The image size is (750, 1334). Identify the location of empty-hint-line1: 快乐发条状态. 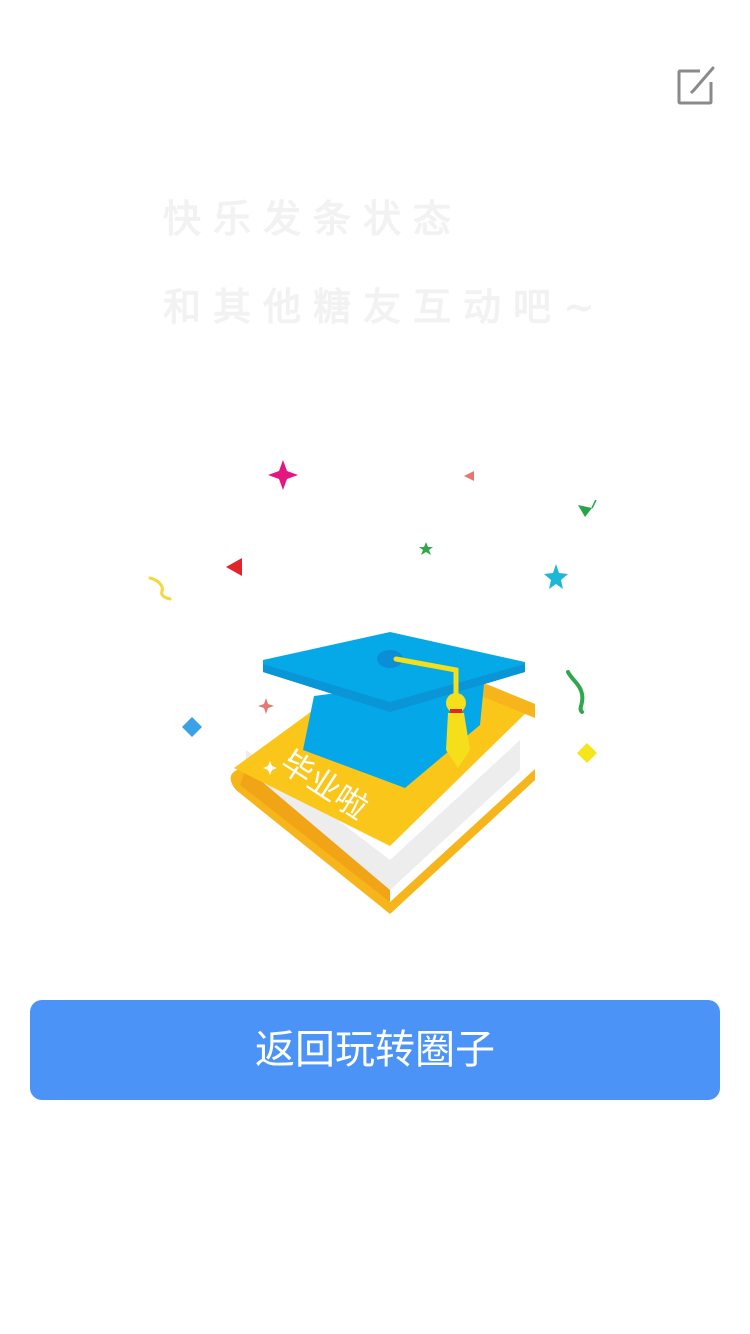
(313, 218).